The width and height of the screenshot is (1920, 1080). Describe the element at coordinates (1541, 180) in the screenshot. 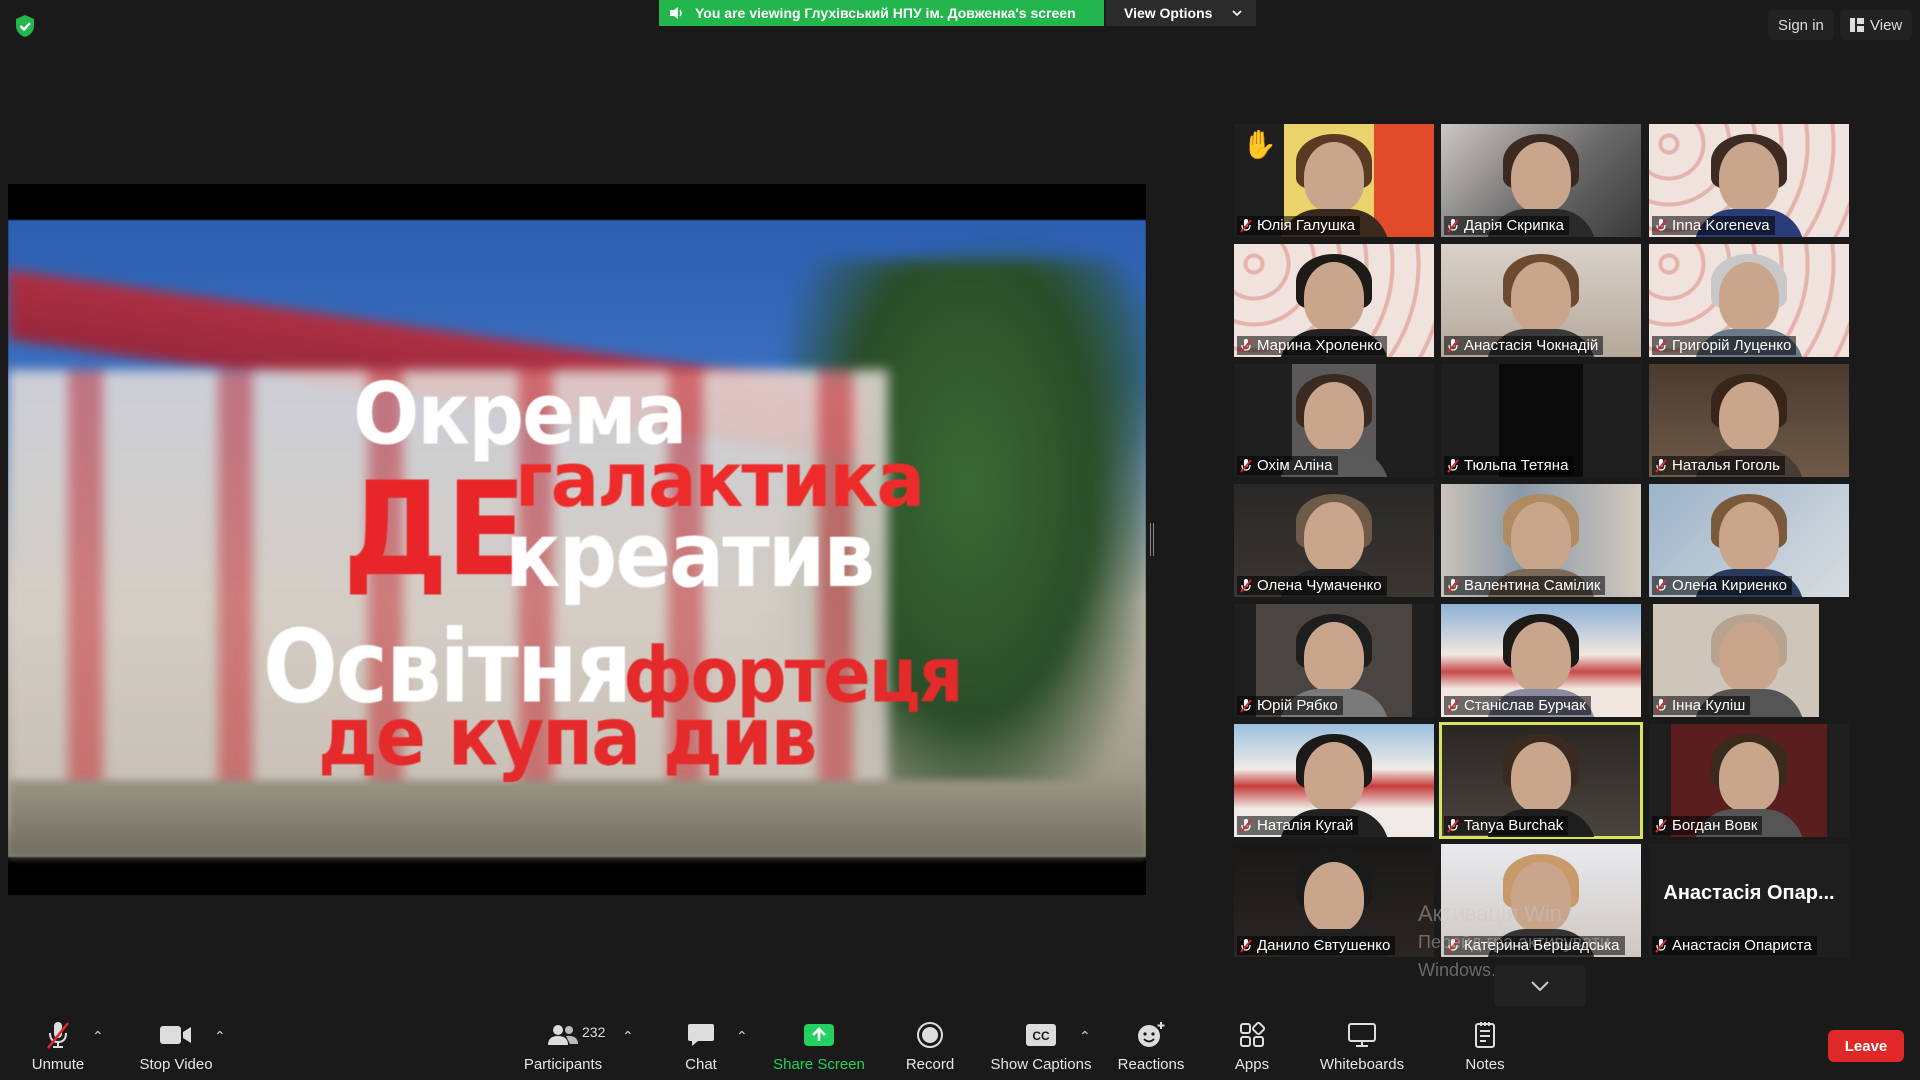

I see `participant-tile: Дарія Скрипка` at that location.